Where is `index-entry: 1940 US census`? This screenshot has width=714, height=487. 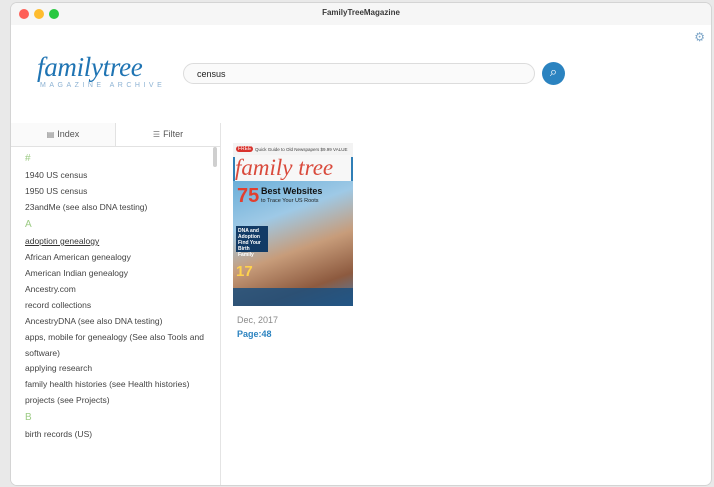
index-entry: 1940 US census is located at coordinates (115, 176).